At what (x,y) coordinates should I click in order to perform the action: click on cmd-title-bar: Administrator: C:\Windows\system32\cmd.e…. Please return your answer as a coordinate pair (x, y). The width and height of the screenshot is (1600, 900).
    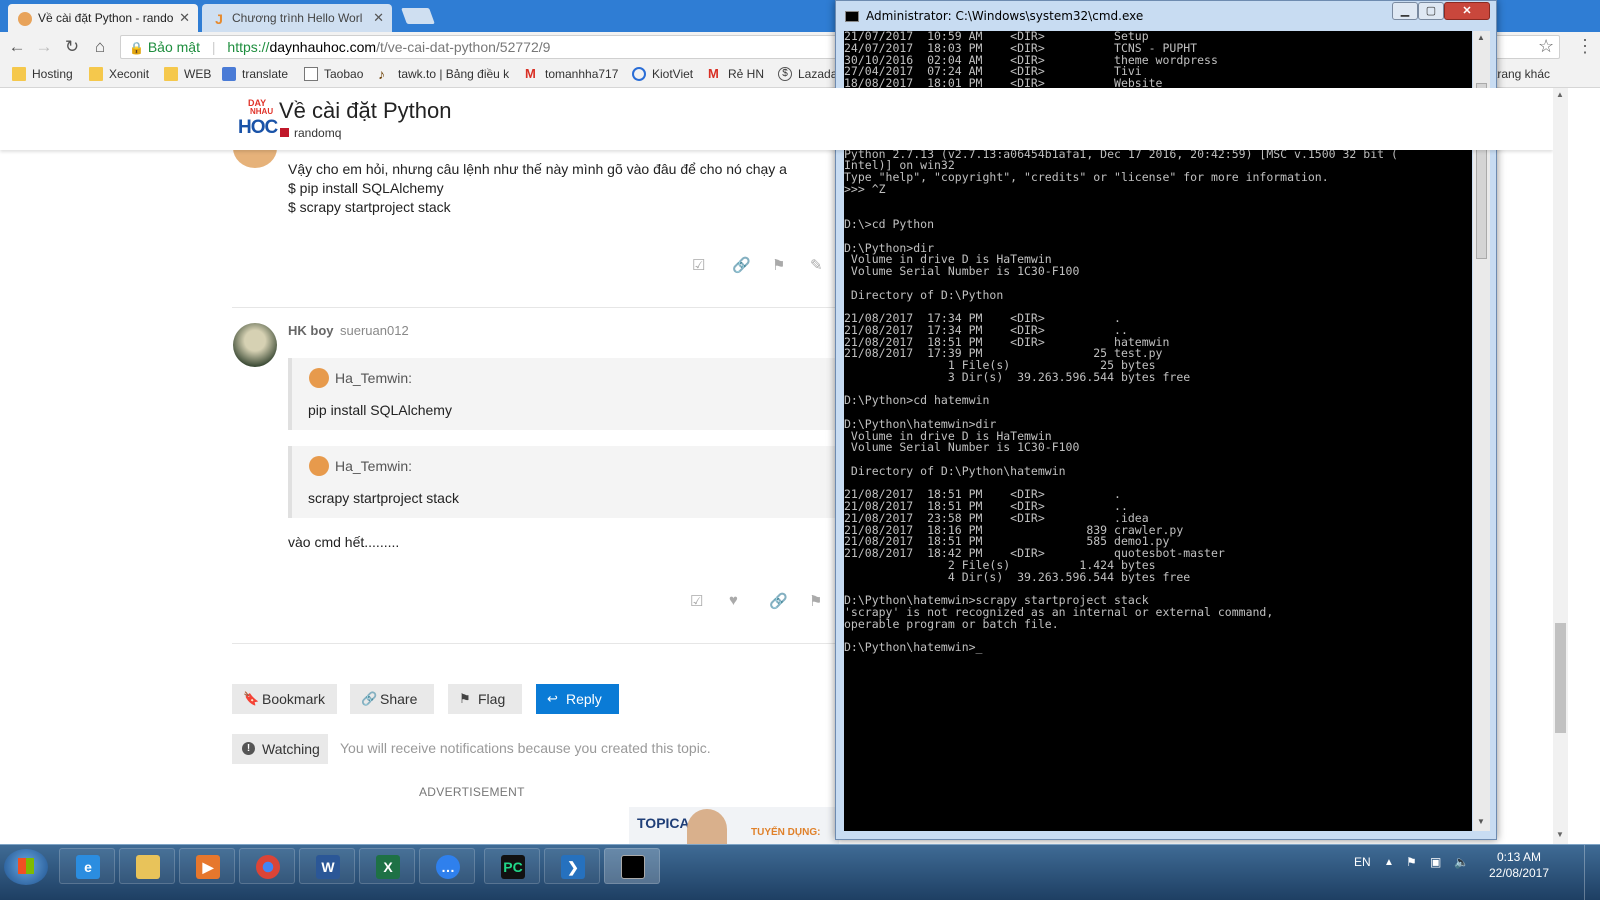
    Looking at the image, I should click on (1166, 16).